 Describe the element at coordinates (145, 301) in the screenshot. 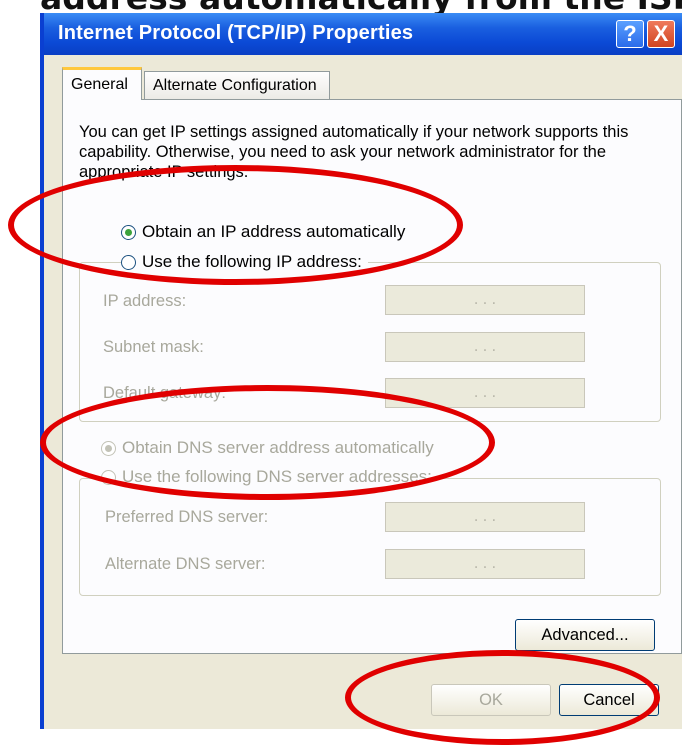

I see `ip-address-label: IP address:` at that location.